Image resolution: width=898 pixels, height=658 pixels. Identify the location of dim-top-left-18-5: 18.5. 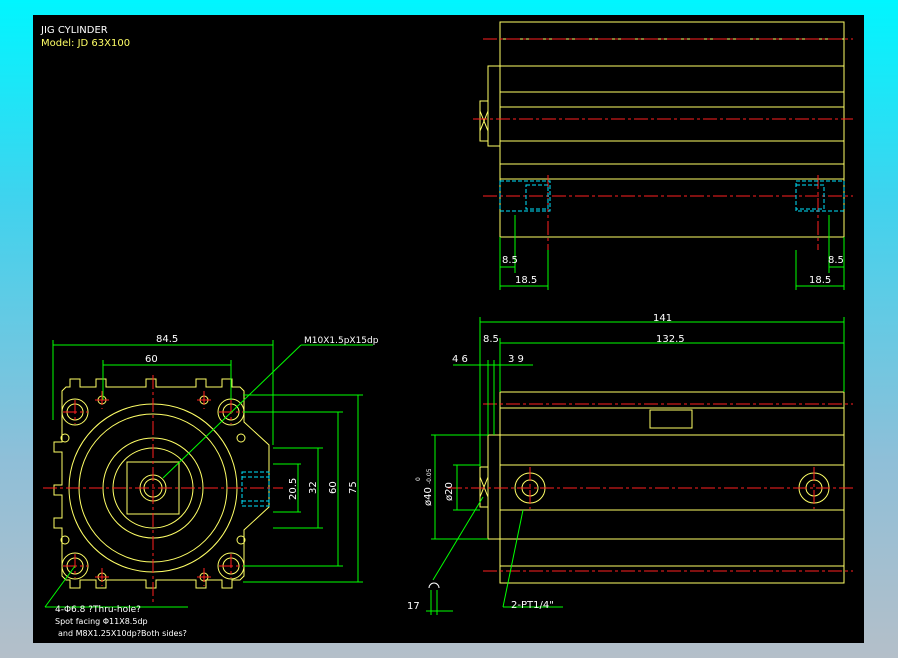
(526, 280).